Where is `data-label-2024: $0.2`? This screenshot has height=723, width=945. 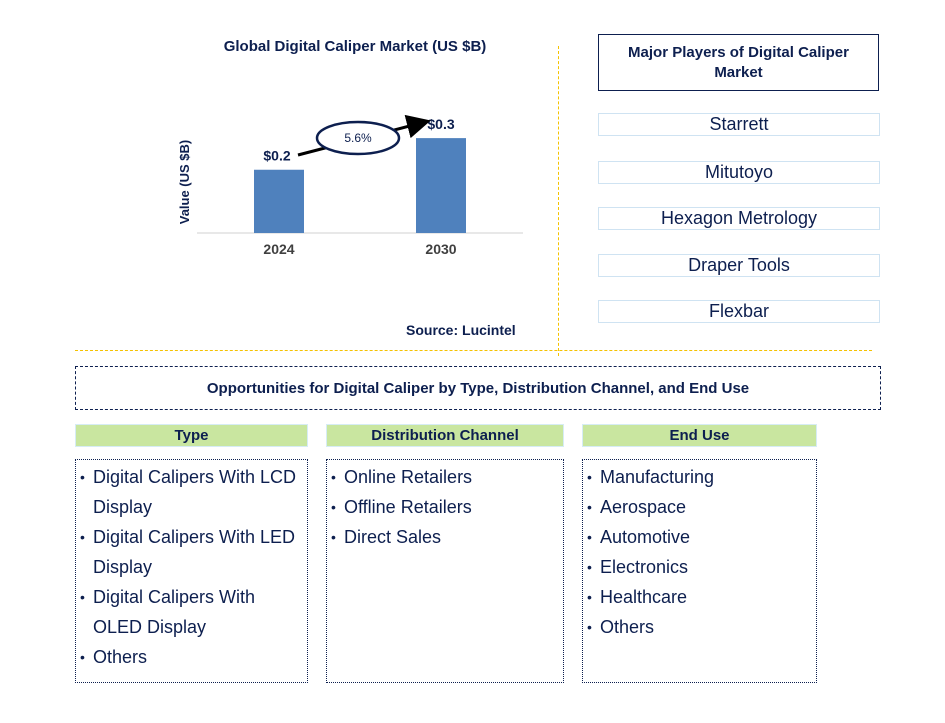 data-label-2024: $0.2 is located at coordinates (276, 156).